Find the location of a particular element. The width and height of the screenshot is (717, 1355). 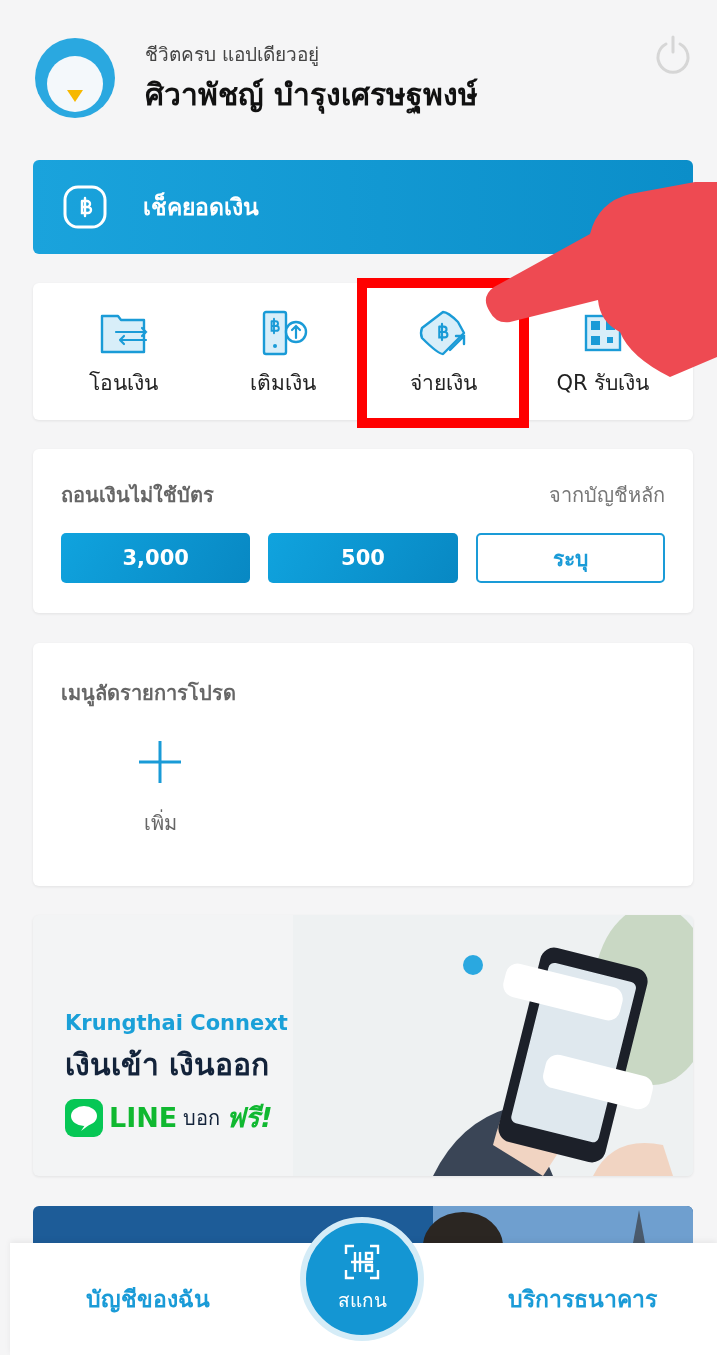

headline: เงินเข้า เงินออก is located at coordinates (168, 1065).